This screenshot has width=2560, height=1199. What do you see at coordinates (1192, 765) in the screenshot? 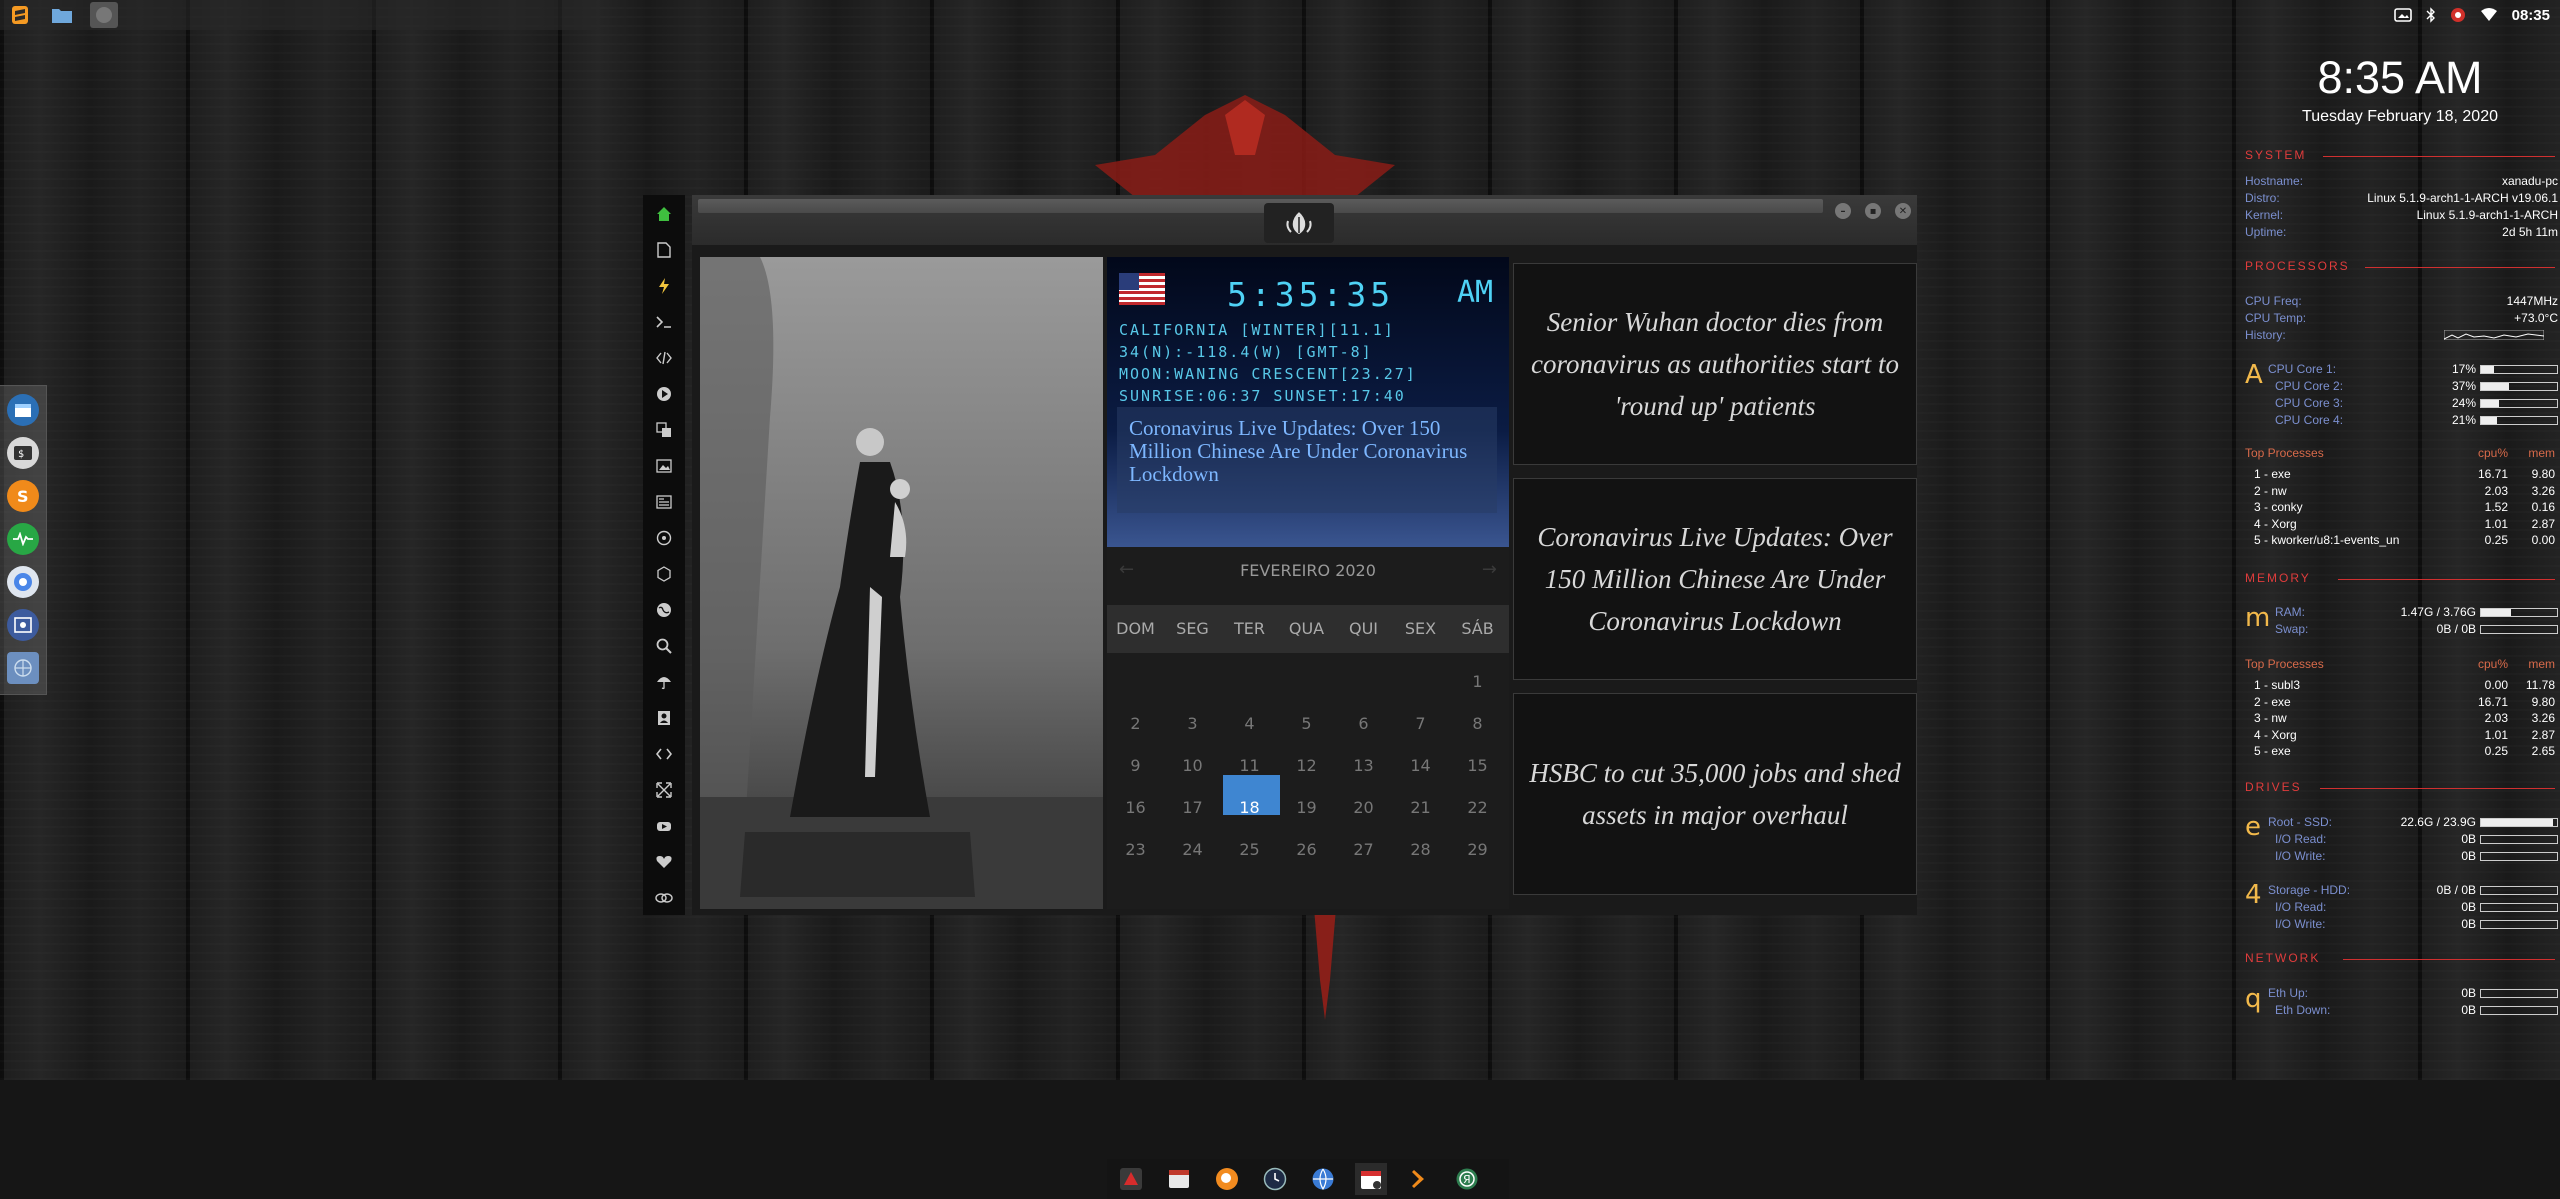
I see `calendar-day: 10` at bounding box center [1192, 765].